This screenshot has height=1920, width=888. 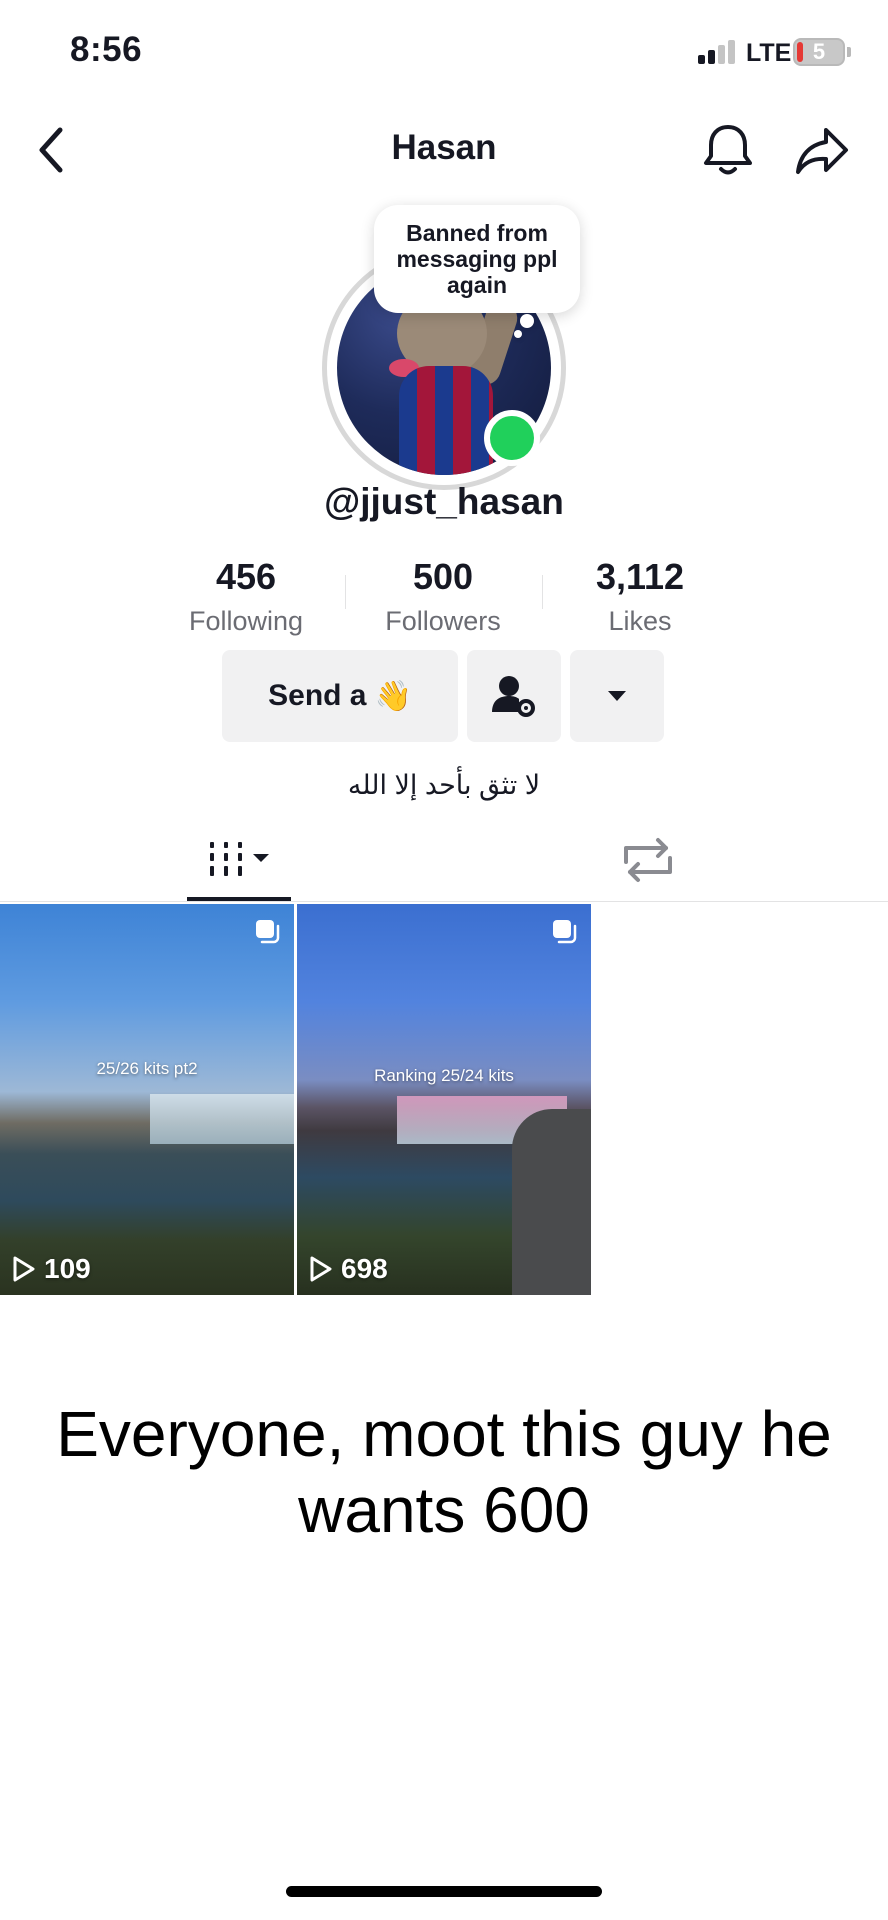 I want to click on repost-icon, so click(x=648, y=860).